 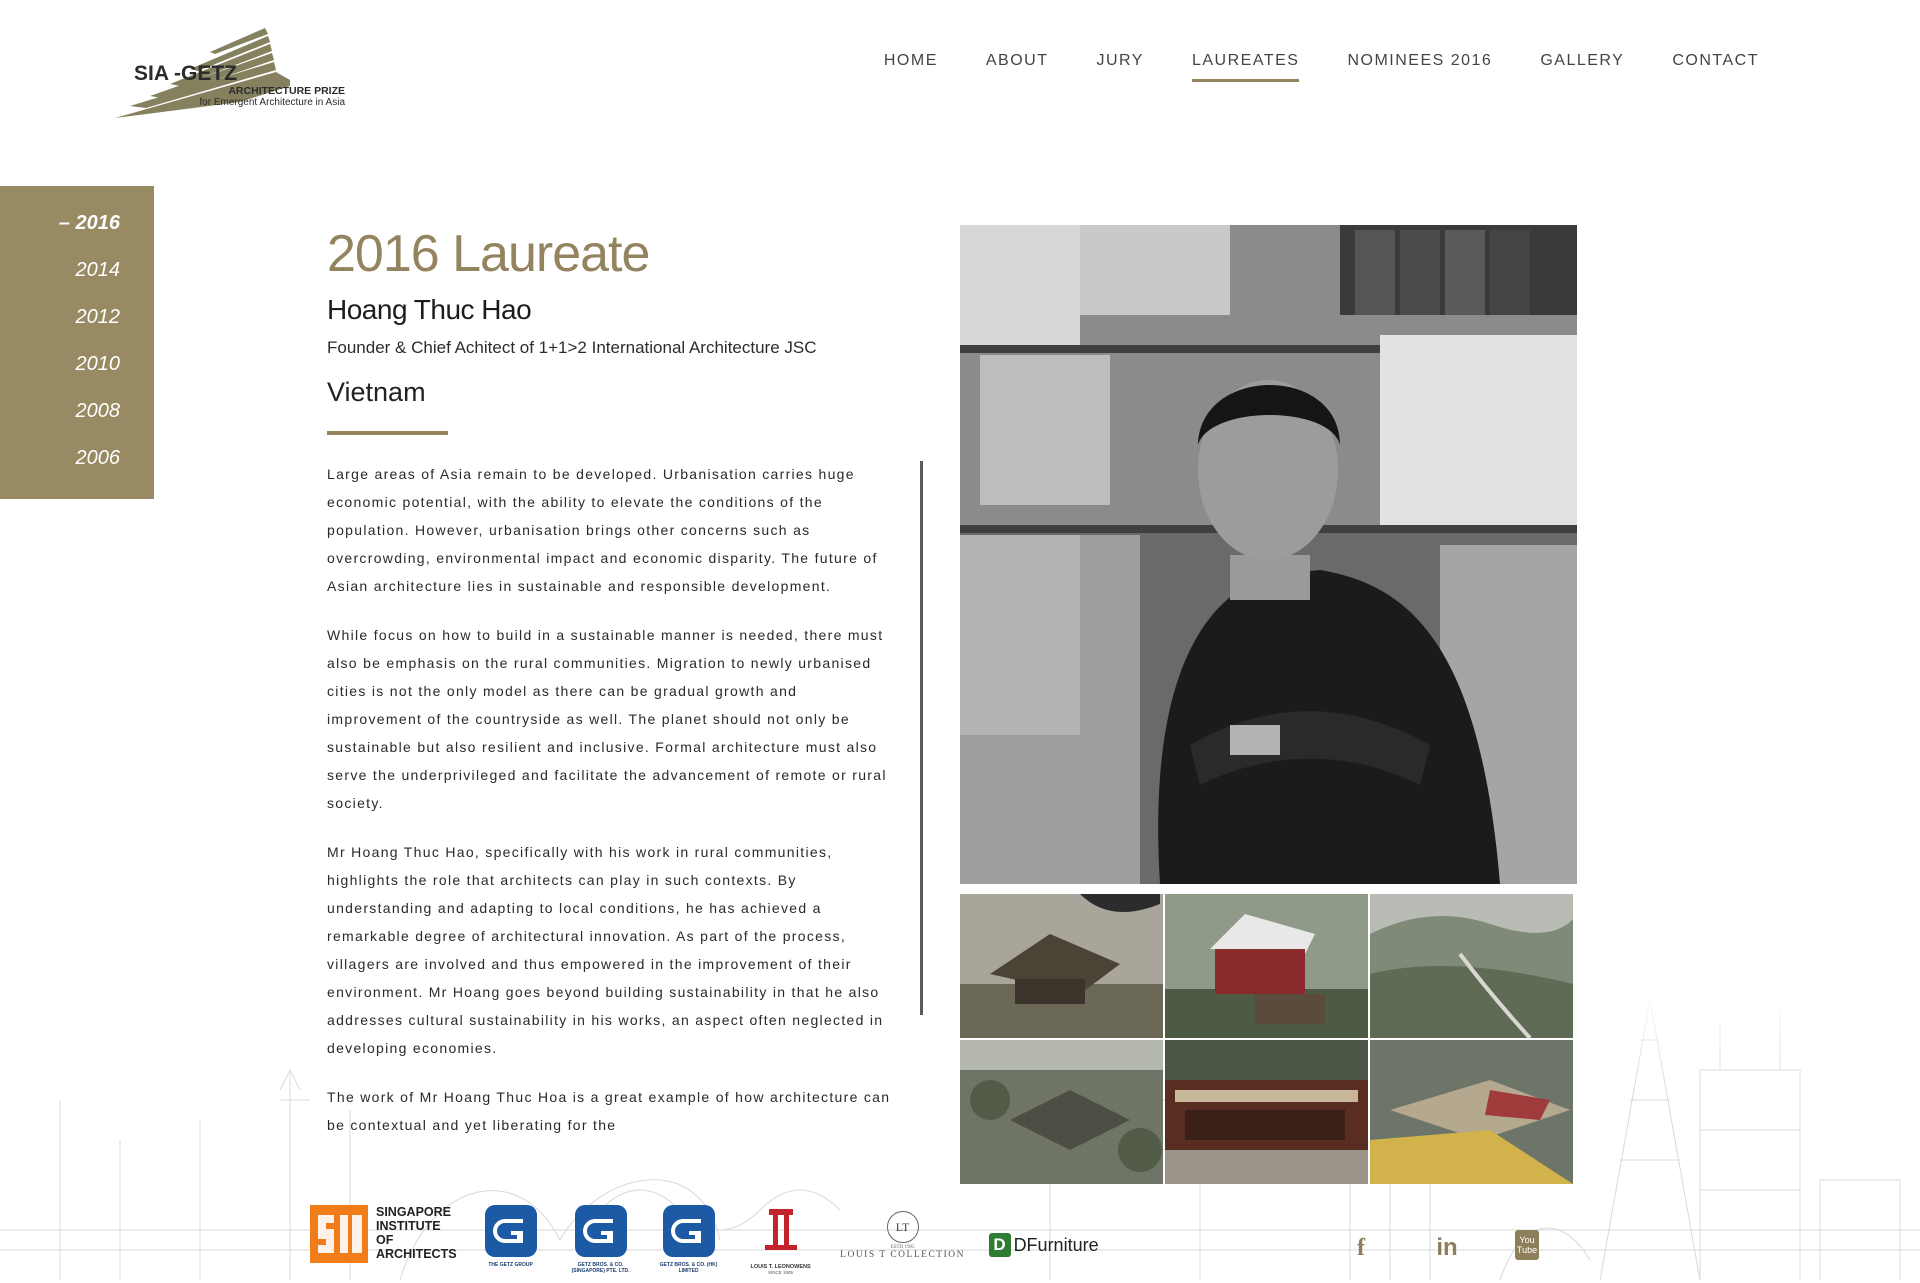 I want to click on sia-name-line: ARCHITECTS, so click(x=416, y=1254).